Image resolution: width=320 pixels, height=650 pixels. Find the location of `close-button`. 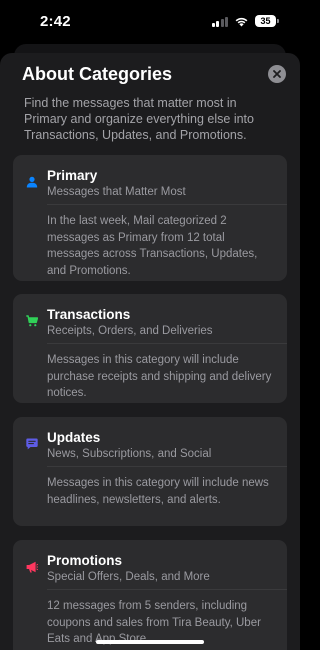

close-button is located at coordinates (277, 74).